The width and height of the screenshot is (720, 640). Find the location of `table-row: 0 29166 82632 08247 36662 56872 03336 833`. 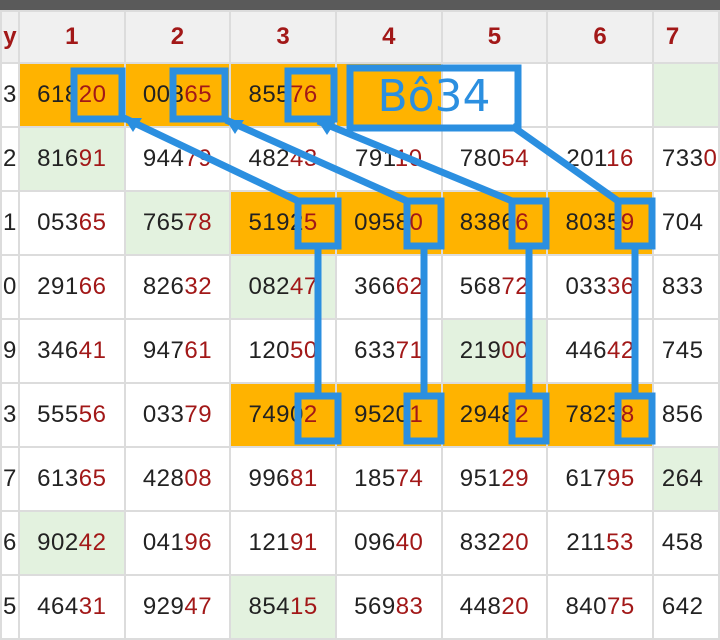

table-row: 0 29166 82632 08247 36662 56872 03336 833 is located at coordinates (360, 287).